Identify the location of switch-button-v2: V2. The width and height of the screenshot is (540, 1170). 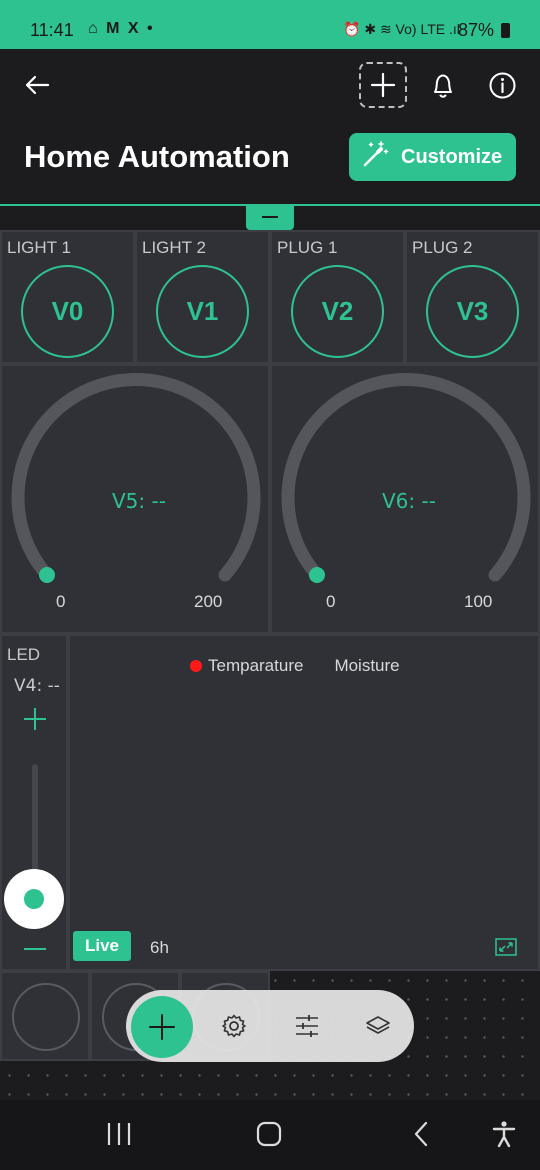
(337, 311).